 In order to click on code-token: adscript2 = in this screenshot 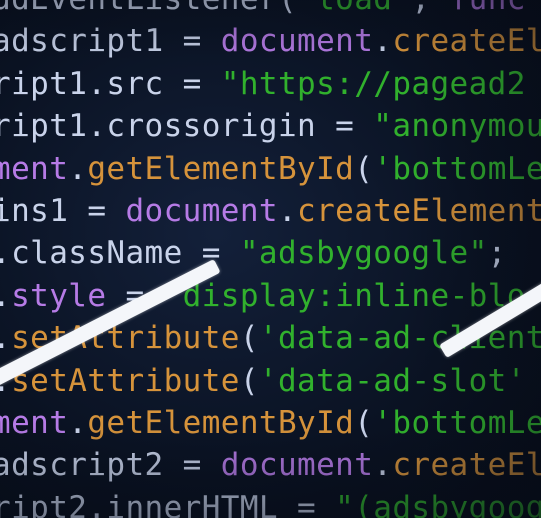, I will do `click(110, 465)`.